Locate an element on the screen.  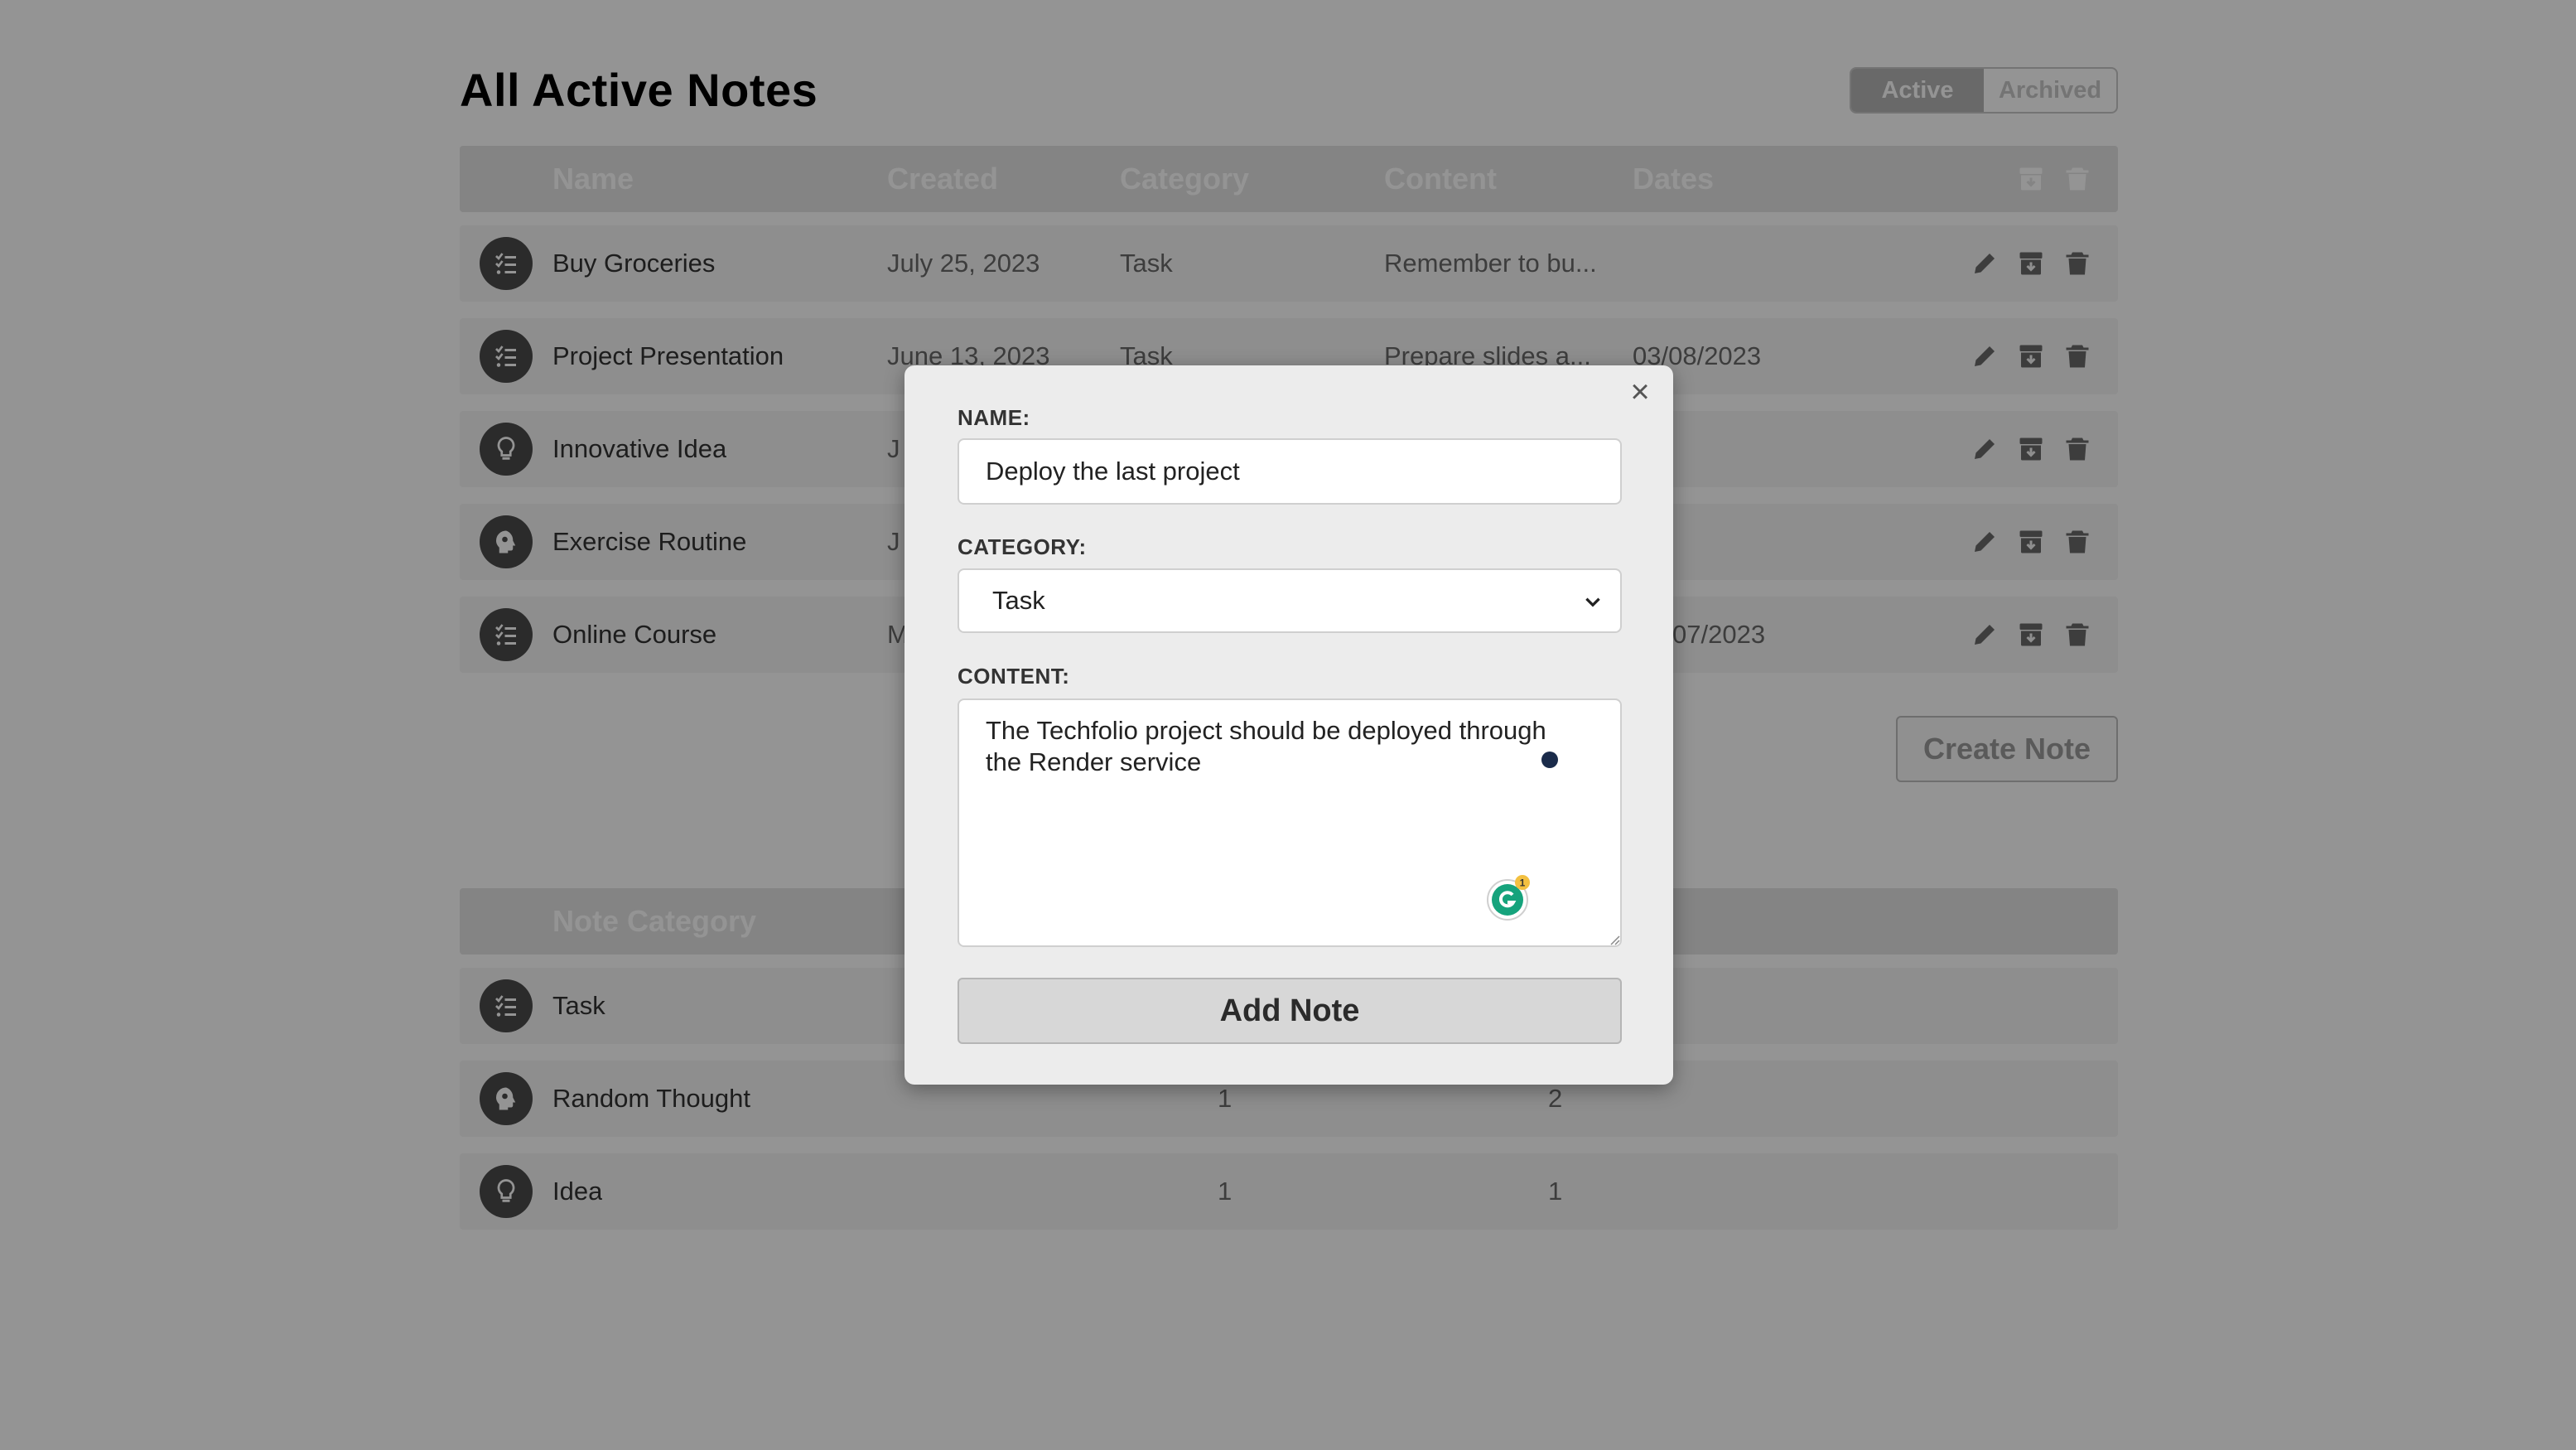
add-note-button: Add Note is located at coordinates (1290, 1011).